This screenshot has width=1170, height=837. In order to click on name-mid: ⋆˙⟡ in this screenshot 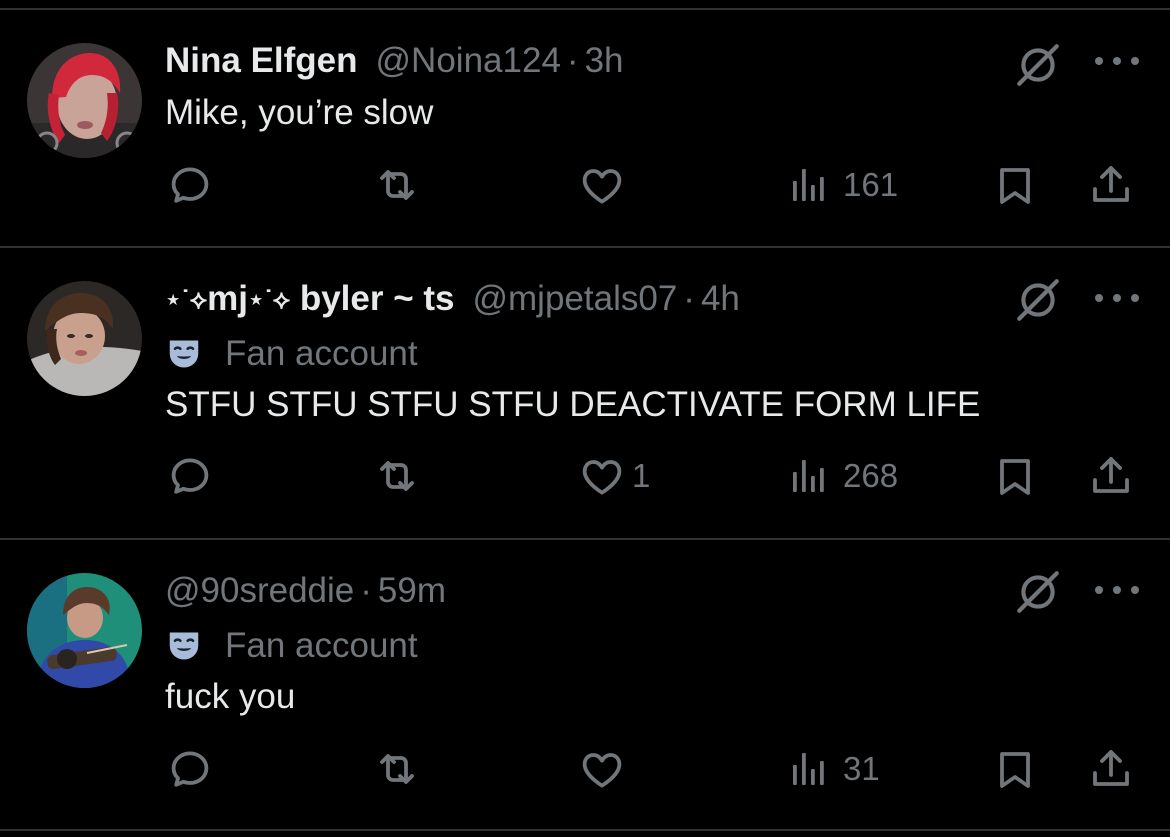, I will do `click(269, 299)`.